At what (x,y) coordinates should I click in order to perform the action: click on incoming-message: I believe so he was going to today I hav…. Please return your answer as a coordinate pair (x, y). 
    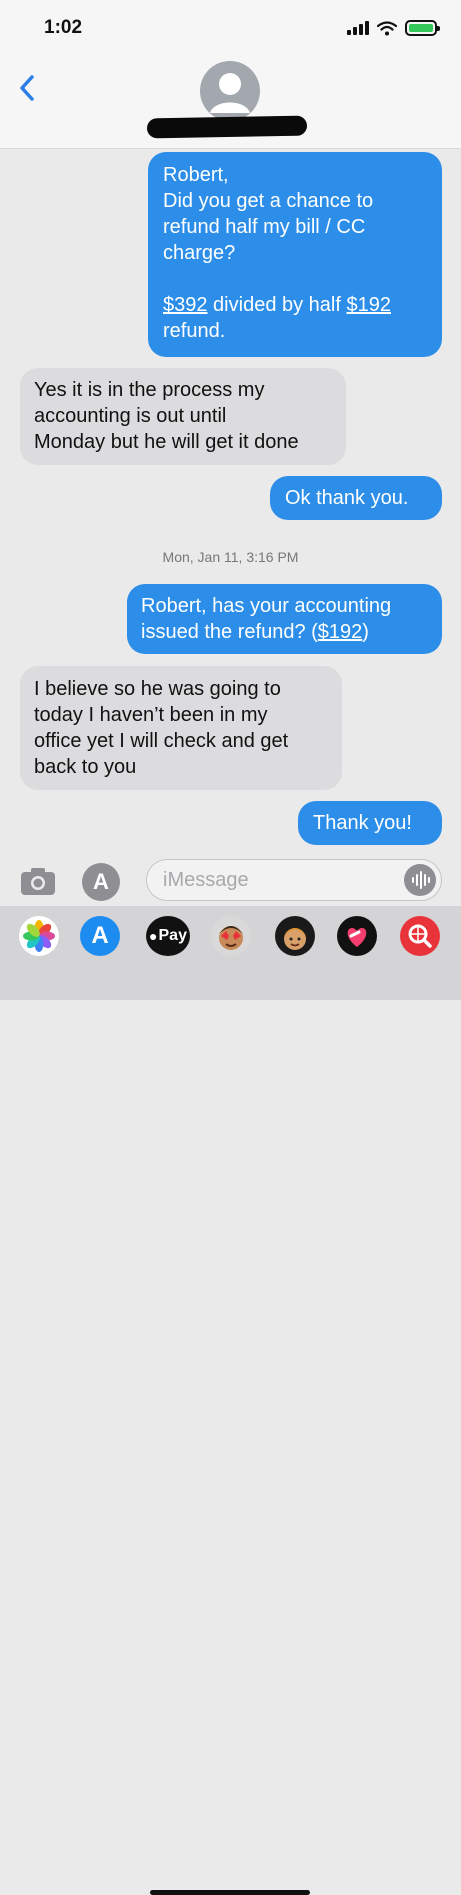
    Looking at the image, I should click on (181, 728).